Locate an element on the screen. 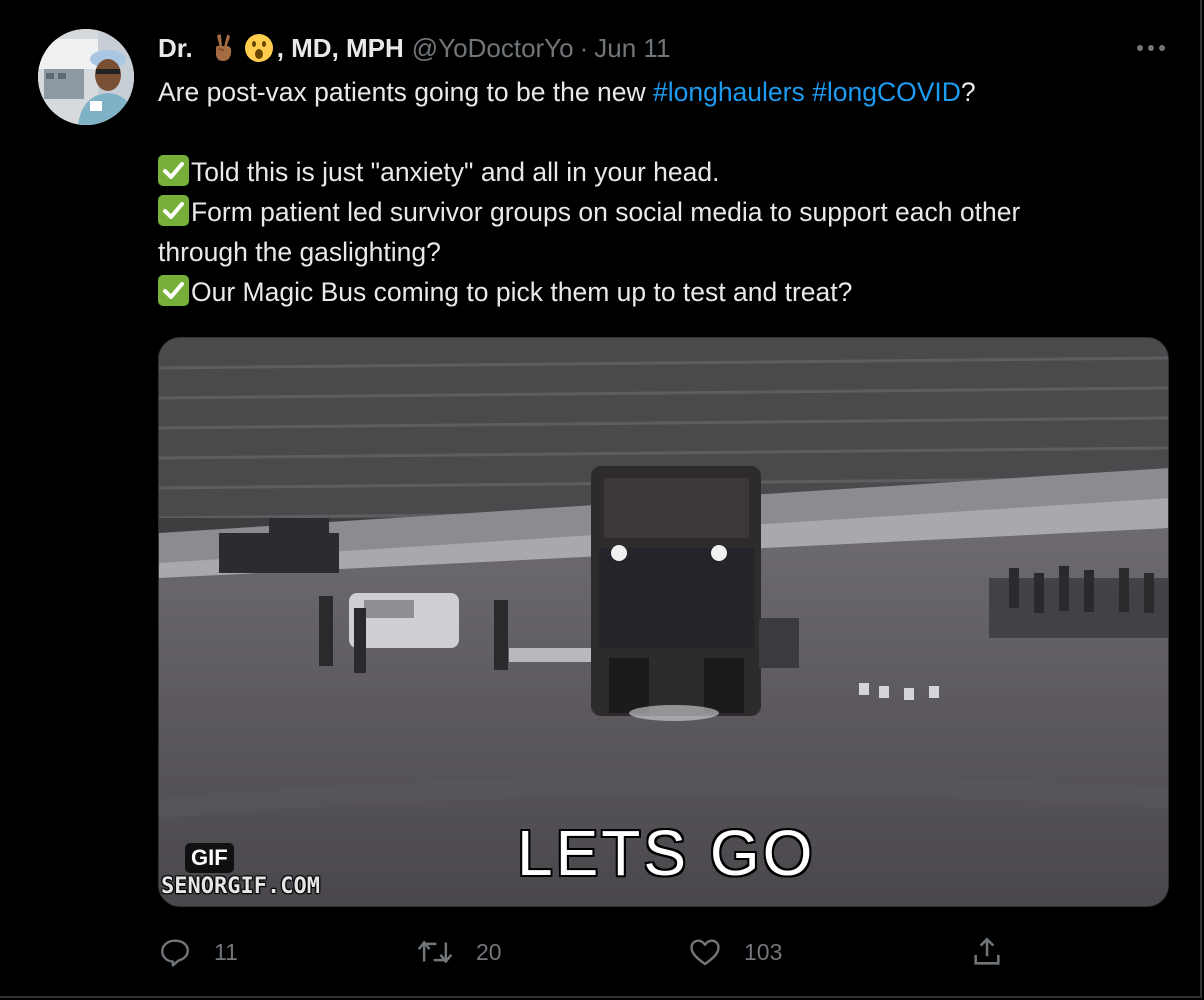  tweet-actions: 11 20 103 is located at coordinates (588, 952).